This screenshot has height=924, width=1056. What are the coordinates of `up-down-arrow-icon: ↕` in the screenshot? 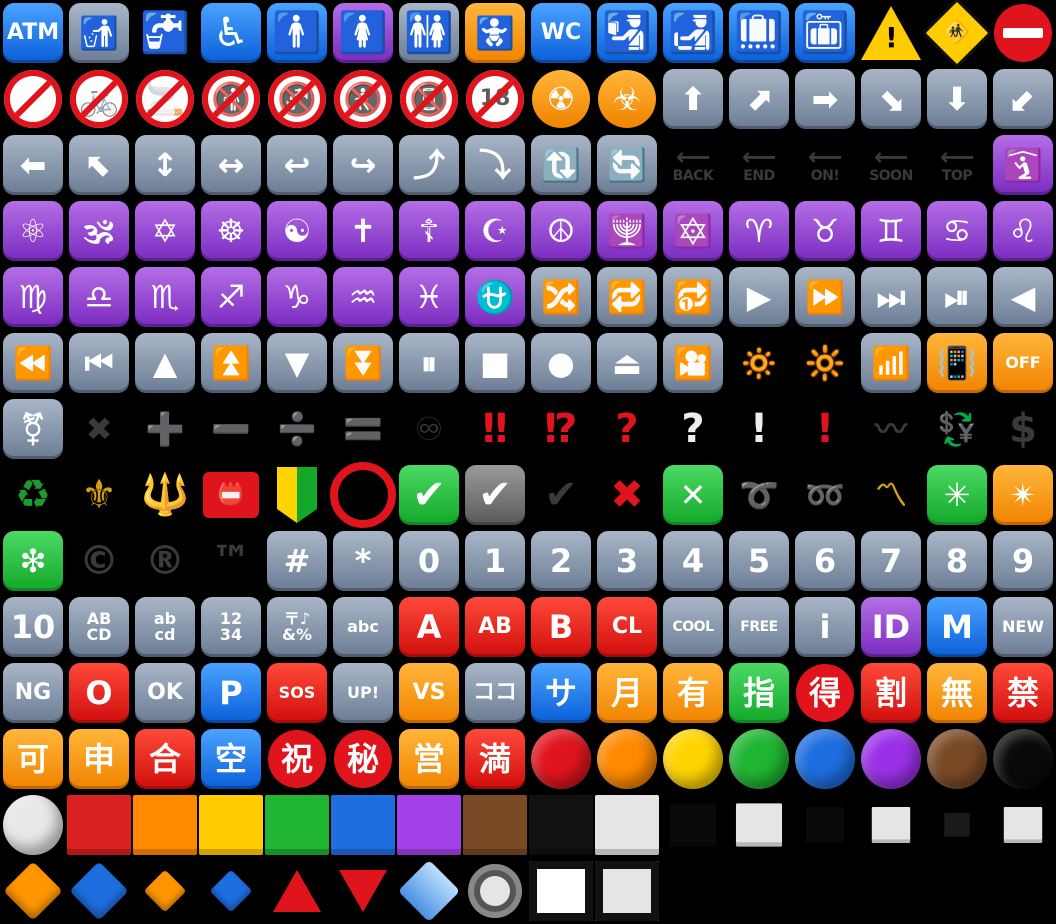 It's located at (165, 165).